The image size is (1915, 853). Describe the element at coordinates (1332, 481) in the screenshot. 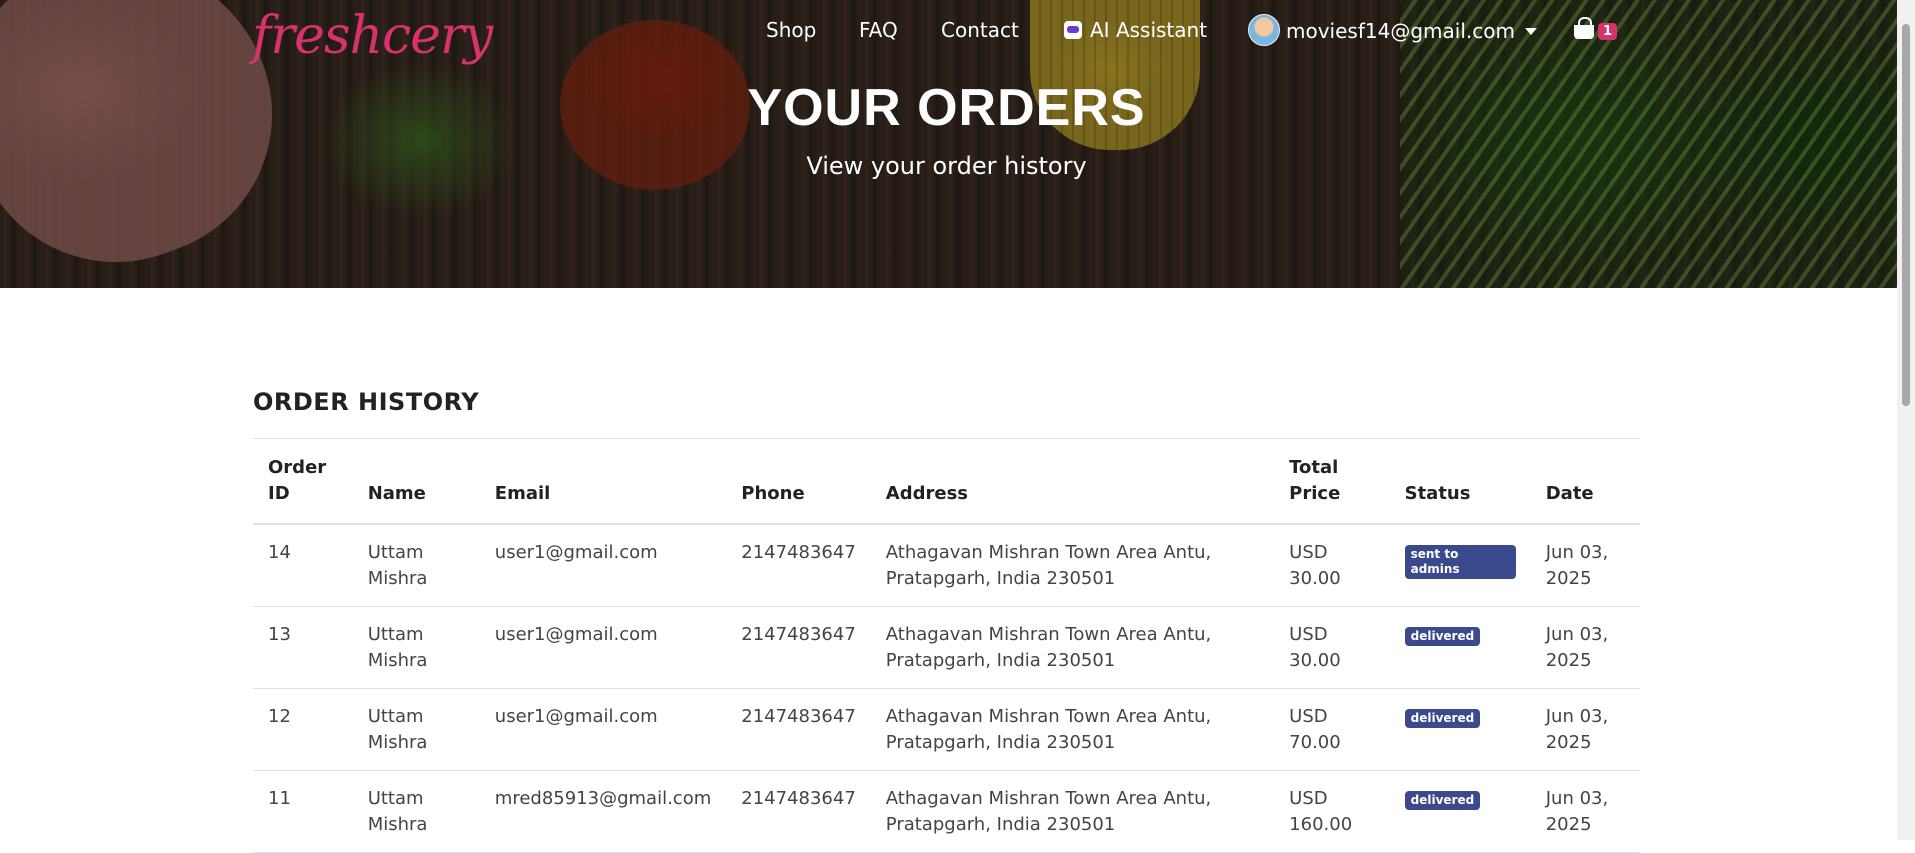

I see `col-total-price: Total Price` at that location.